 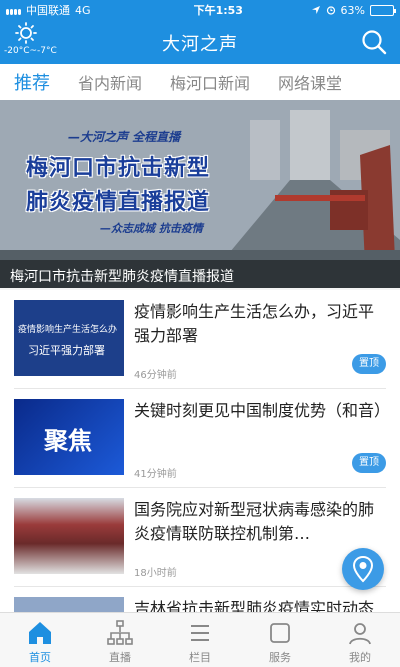 What do you see at coordinates (13, 10) in the screenshot?
I see `signal-icon` at bounding box center [13, 10].